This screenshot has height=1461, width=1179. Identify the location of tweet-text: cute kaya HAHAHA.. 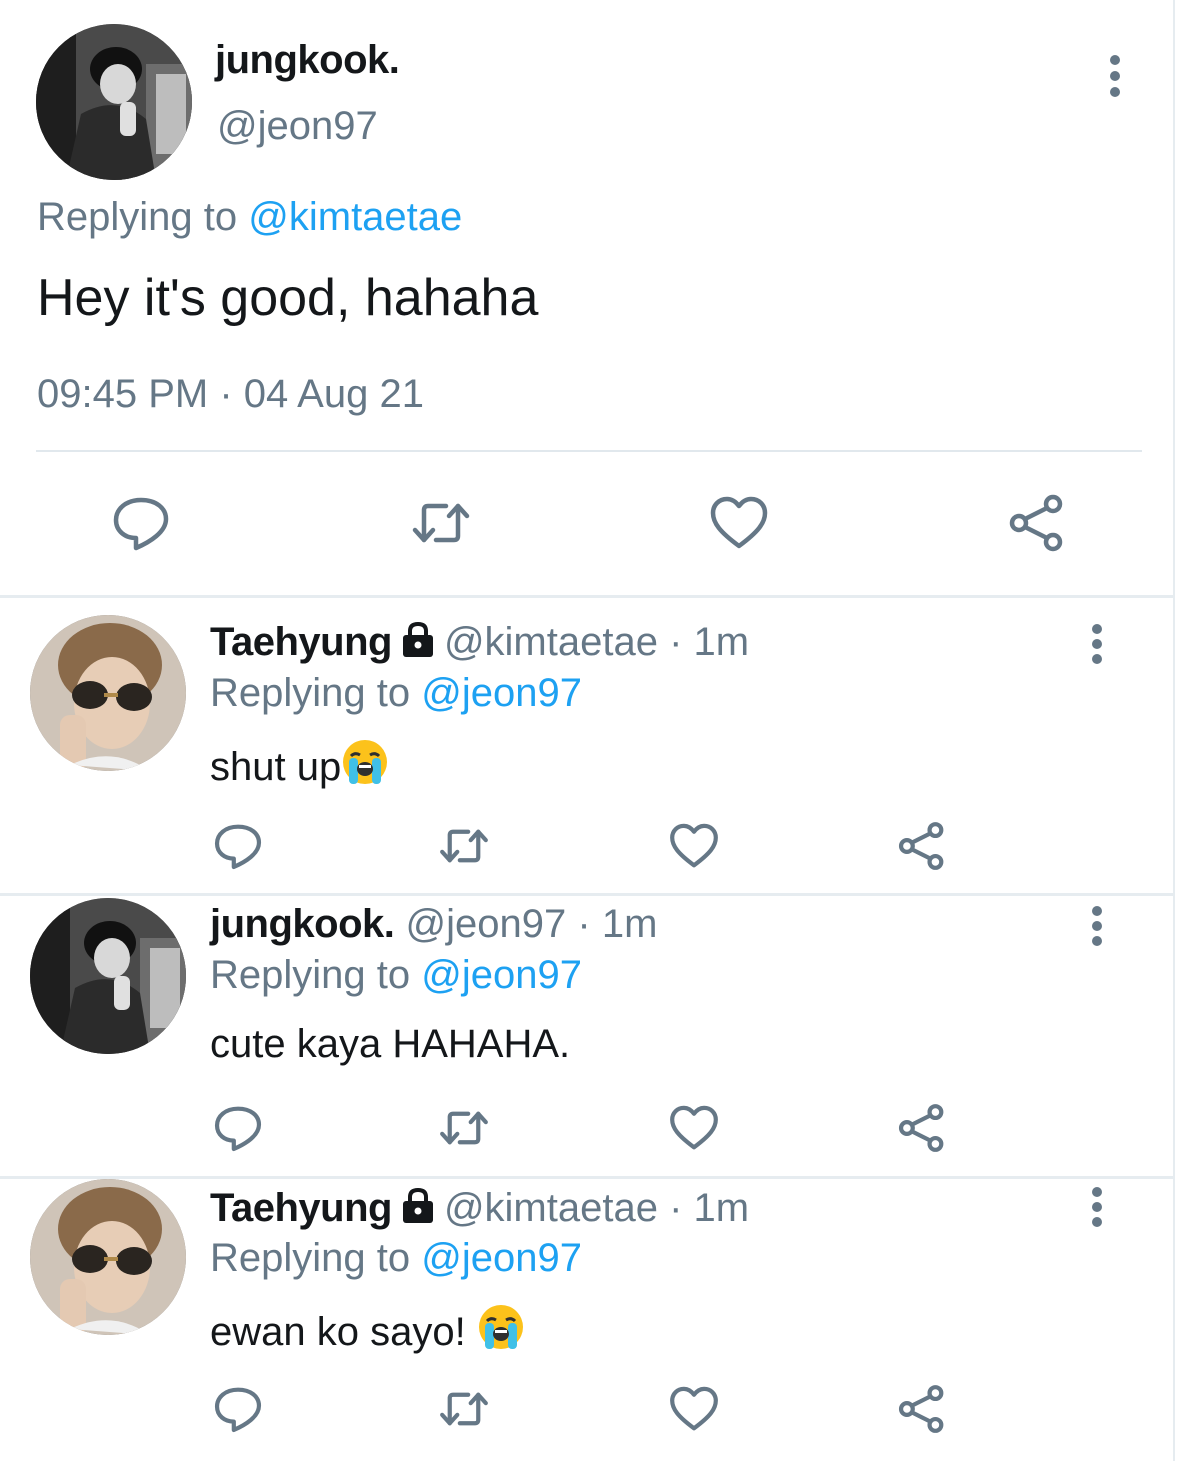
(390, 1044).